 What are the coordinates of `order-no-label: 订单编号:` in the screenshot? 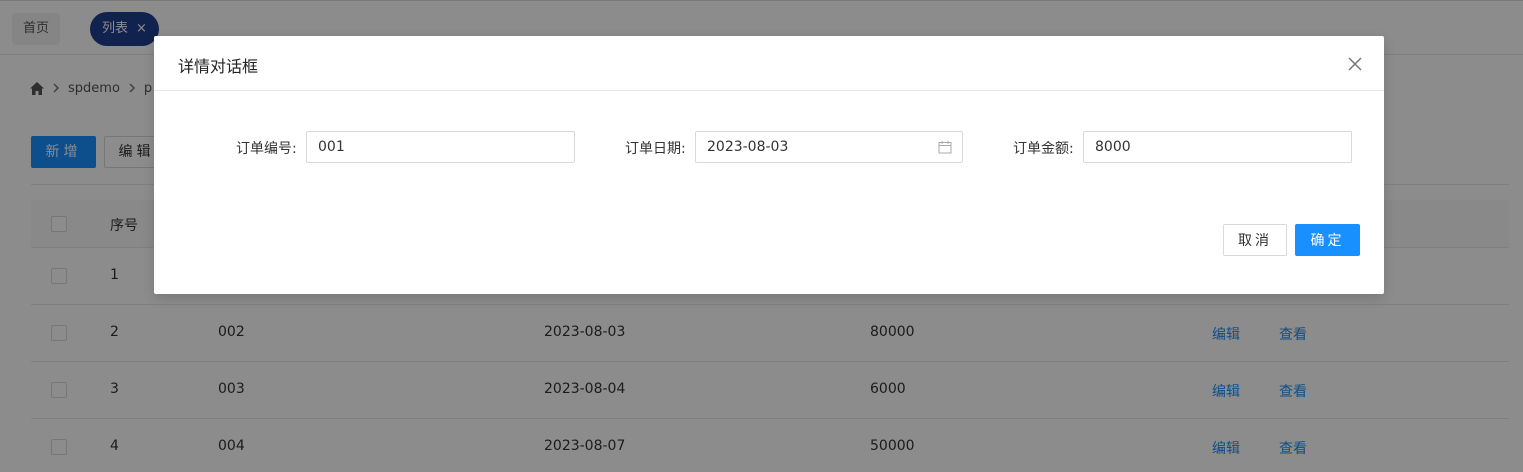 It's located at (266, 149).